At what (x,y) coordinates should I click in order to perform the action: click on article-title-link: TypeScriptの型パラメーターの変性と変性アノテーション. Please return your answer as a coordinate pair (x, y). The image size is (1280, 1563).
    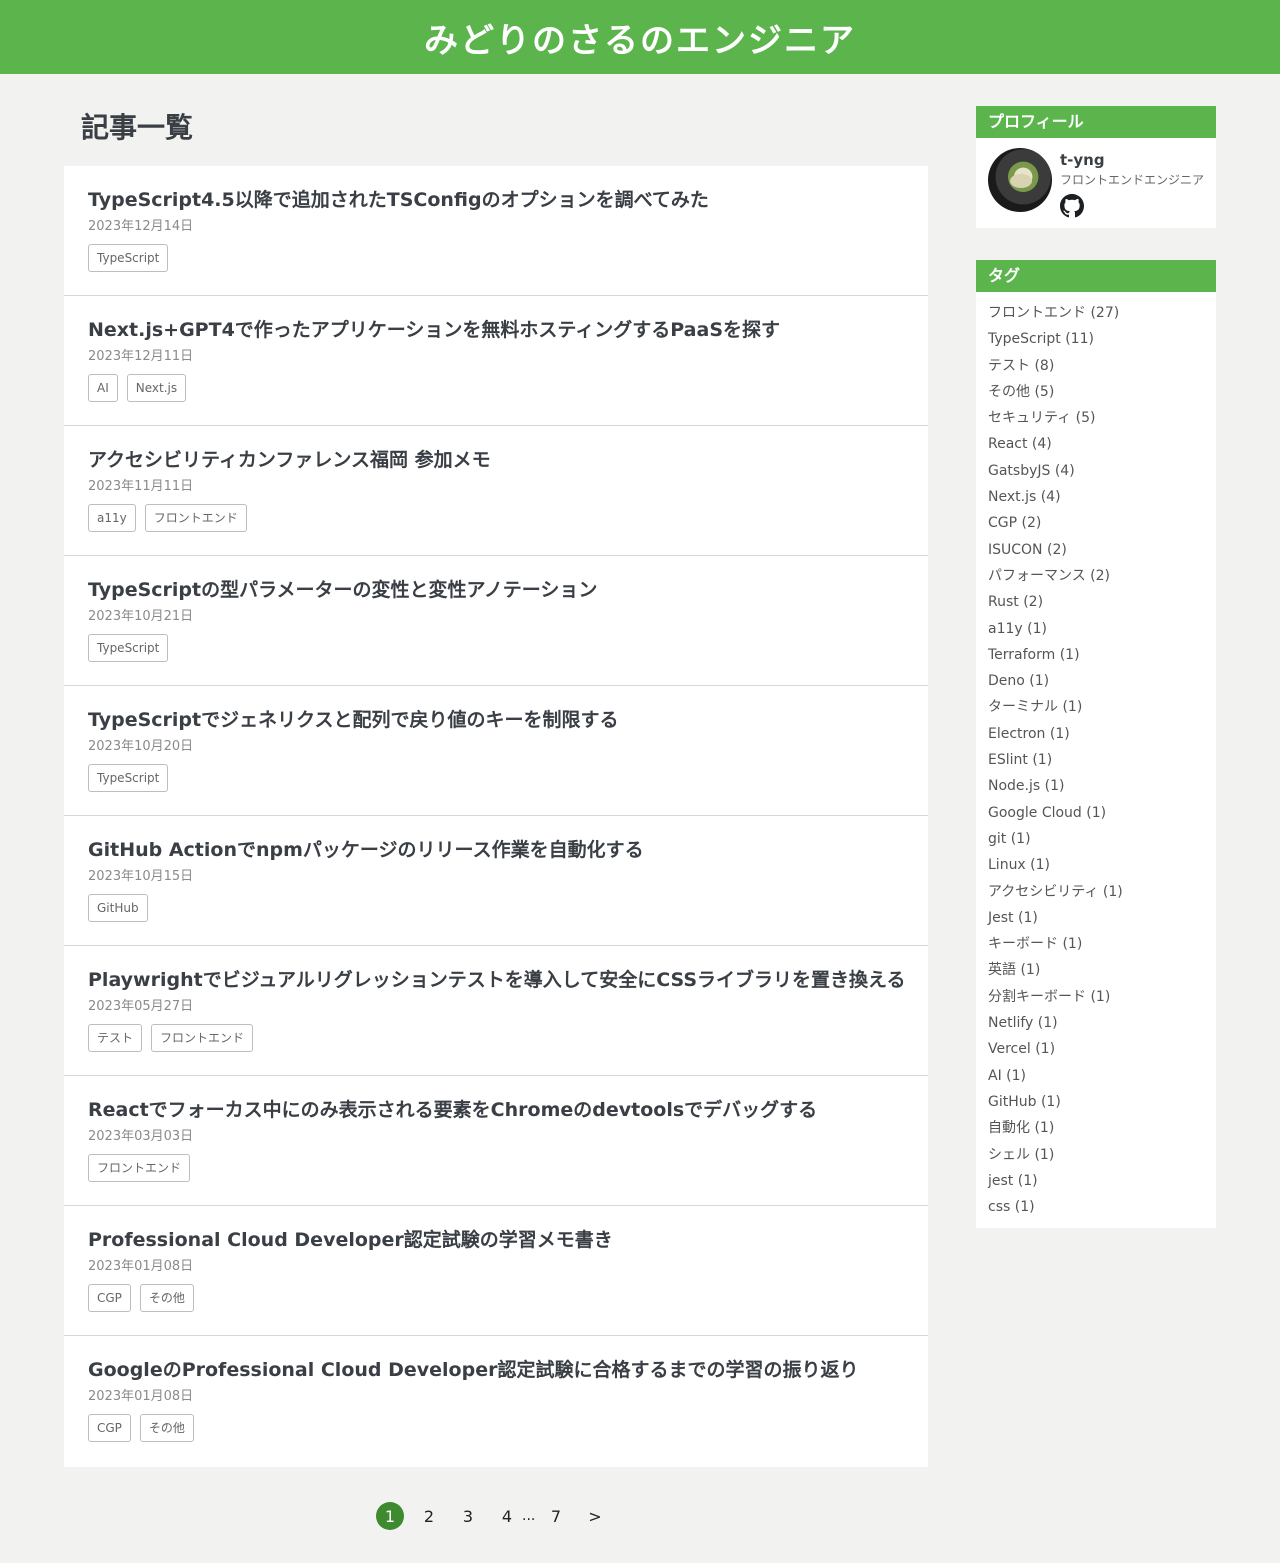
    Looking at the image, I should click on (496, 590).